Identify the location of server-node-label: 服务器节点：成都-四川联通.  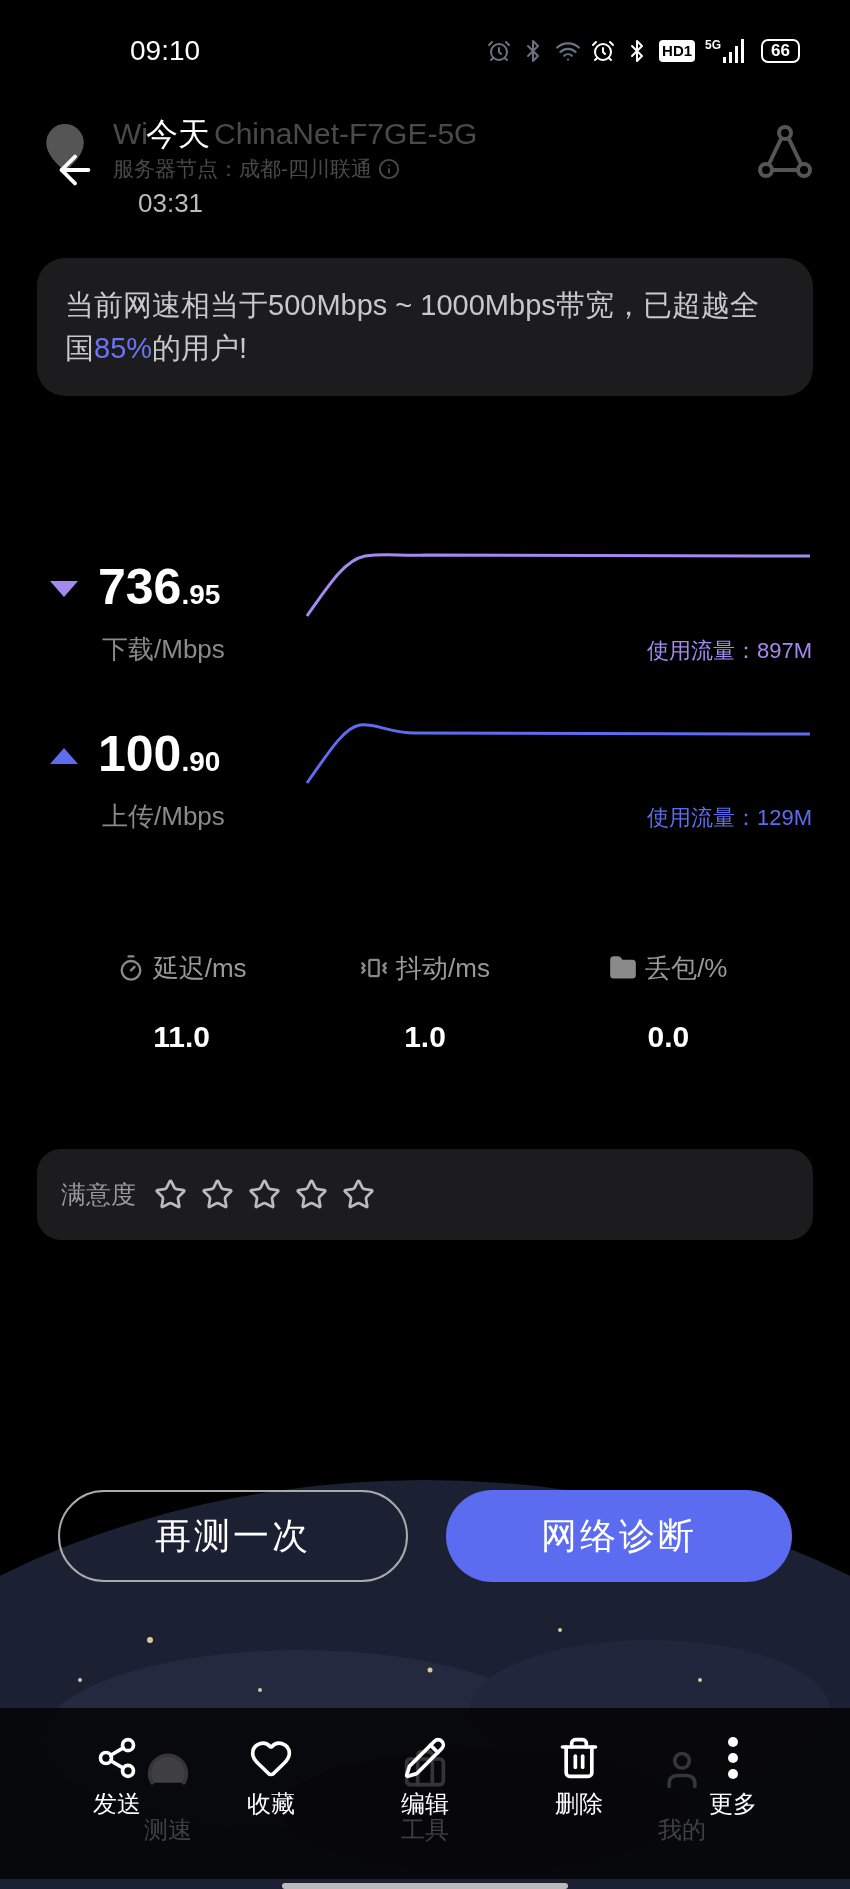
(242, 169).